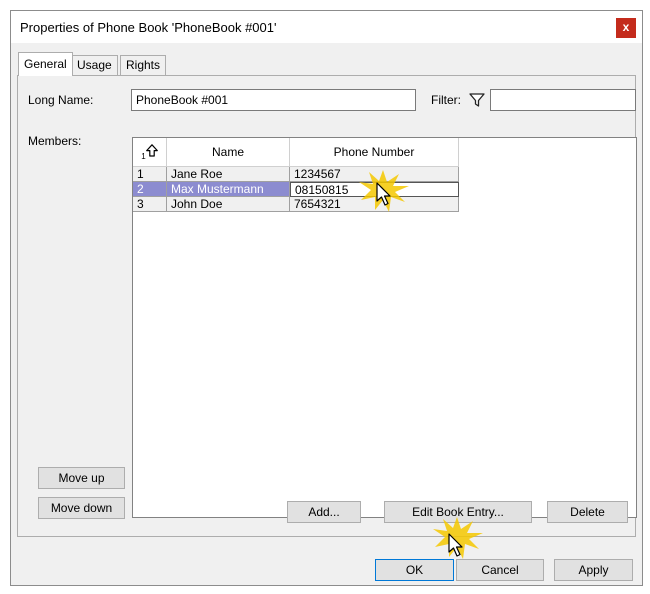 The height and width of the screenshot is (594, 650). I want to click on row-3-index: 3, so click(150, 204).